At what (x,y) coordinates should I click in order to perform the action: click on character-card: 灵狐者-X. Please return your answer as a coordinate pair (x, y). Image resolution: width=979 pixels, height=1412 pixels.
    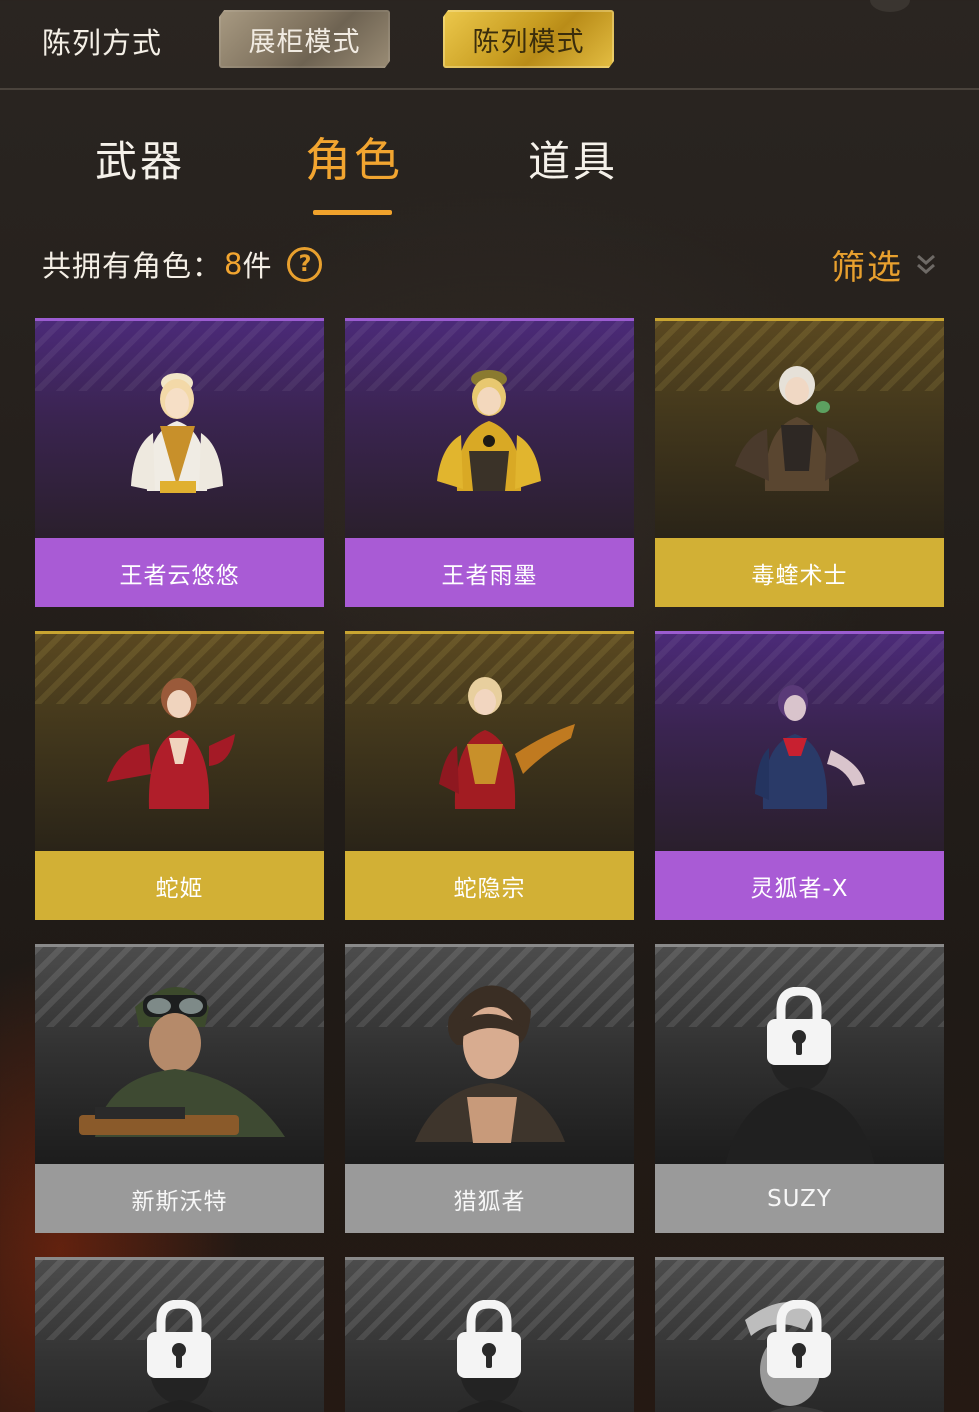
    Looking at the image, I should click on (799, 775).